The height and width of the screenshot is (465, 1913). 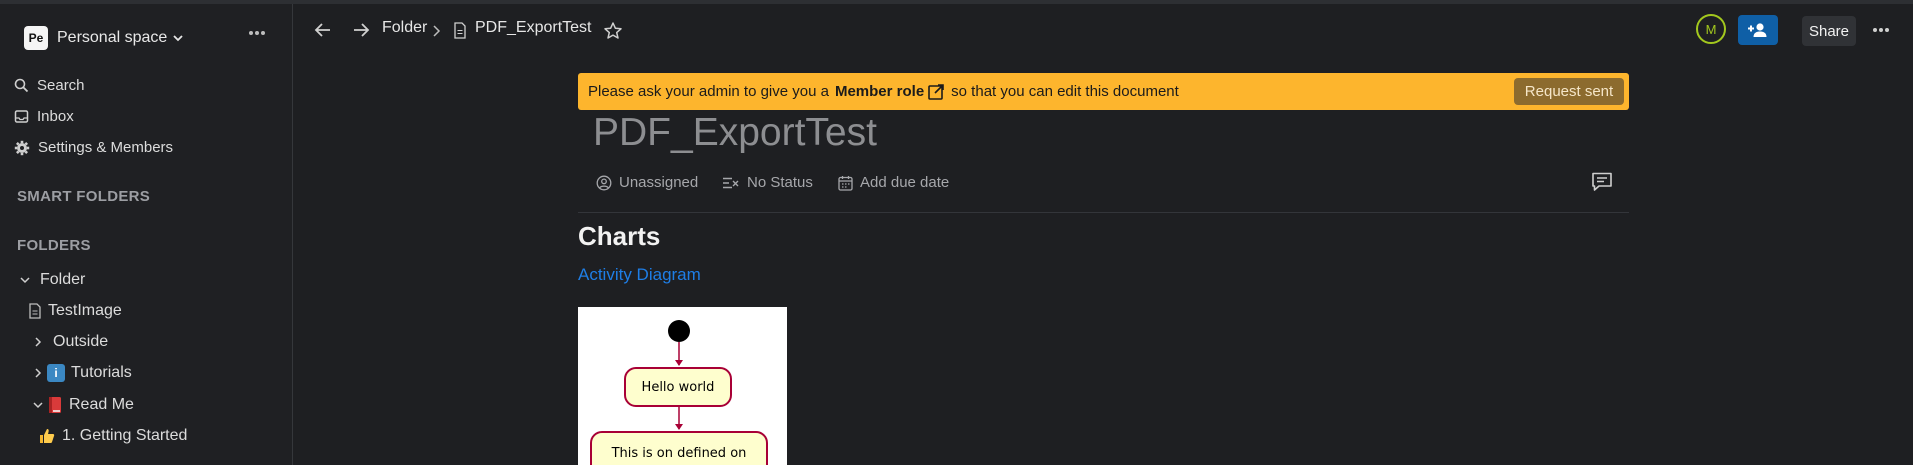 I want to click on due-date-label: Add due date, so click(x=905, y=182).